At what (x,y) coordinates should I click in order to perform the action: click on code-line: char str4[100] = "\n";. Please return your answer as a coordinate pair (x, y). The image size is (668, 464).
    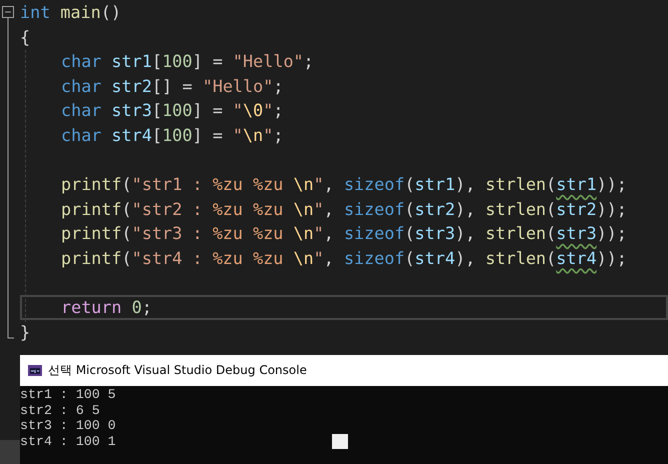
    Looking at the image, I should click on (172, 135).